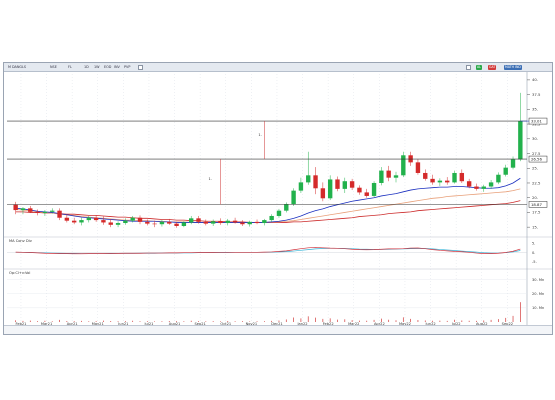  Describe the element at coordinates (535, 138) in the screenshot. I see `price-tick-label: 30.` at that location.